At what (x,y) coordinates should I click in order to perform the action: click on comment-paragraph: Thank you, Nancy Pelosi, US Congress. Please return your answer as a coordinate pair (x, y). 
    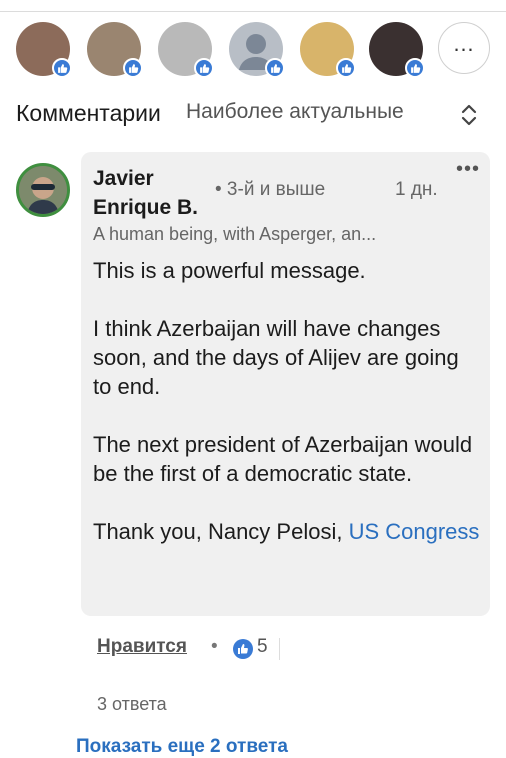
    Looking at the image, I should click on (288, 531).